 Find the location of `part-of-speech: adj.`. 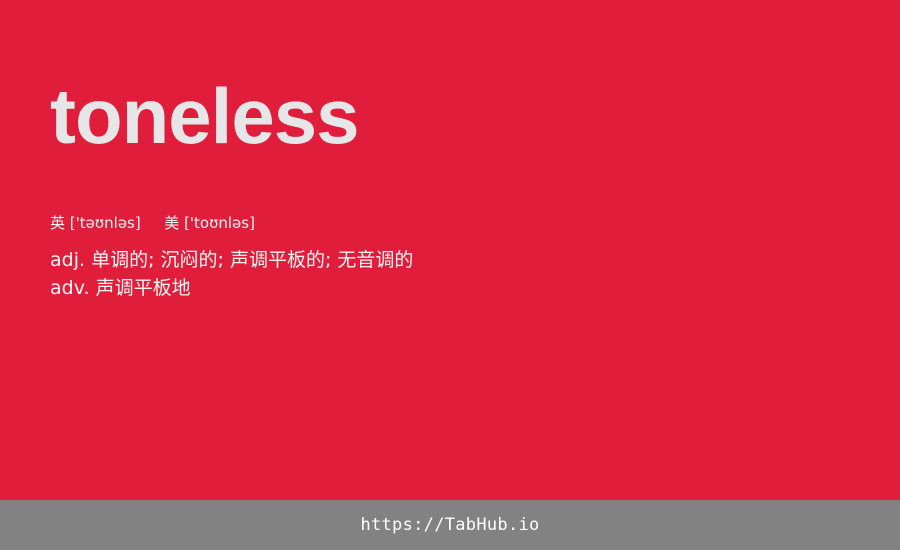

part-of-speech: adj. is located at coordinates (68, 260).